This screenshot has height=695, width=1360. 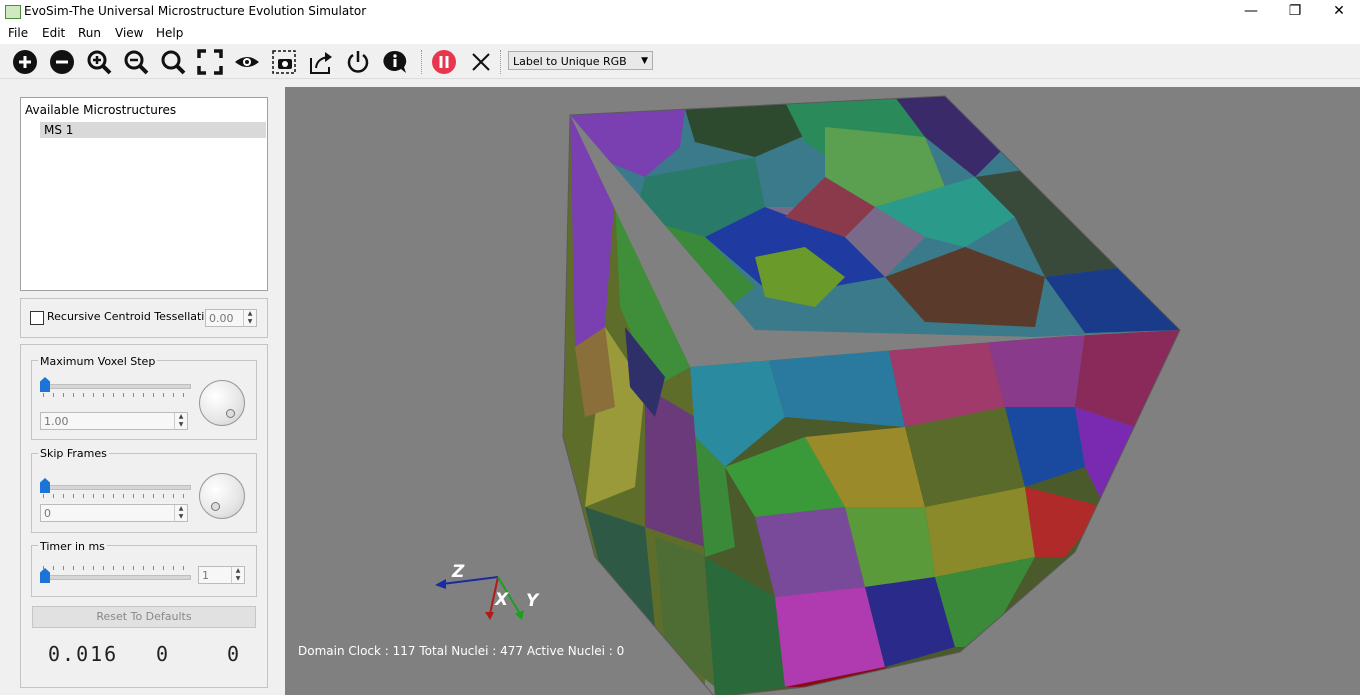 I want to click on restore-button: ❐, so click(x=1295, y=12).